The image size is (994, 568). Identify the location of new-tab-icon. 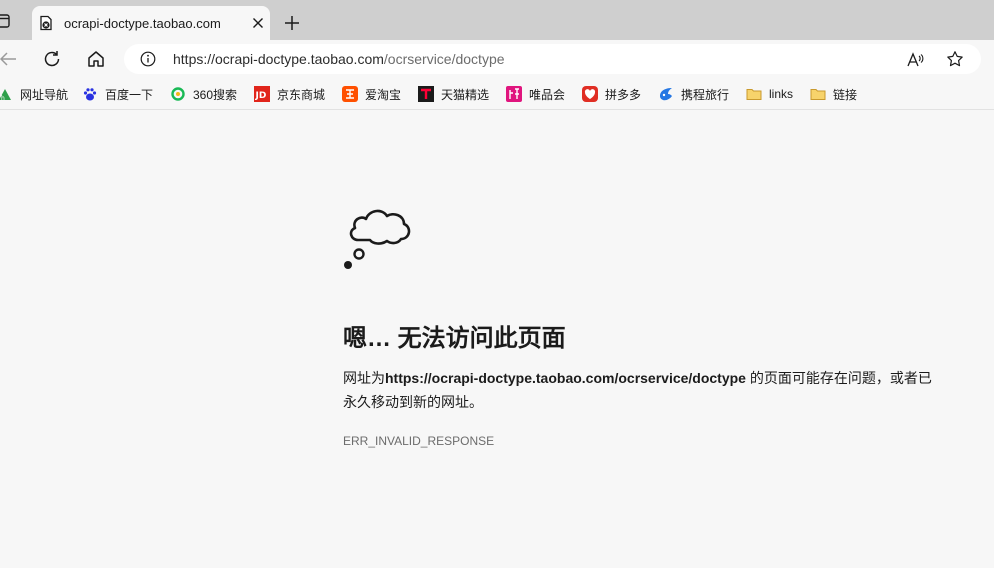
(292, 23).